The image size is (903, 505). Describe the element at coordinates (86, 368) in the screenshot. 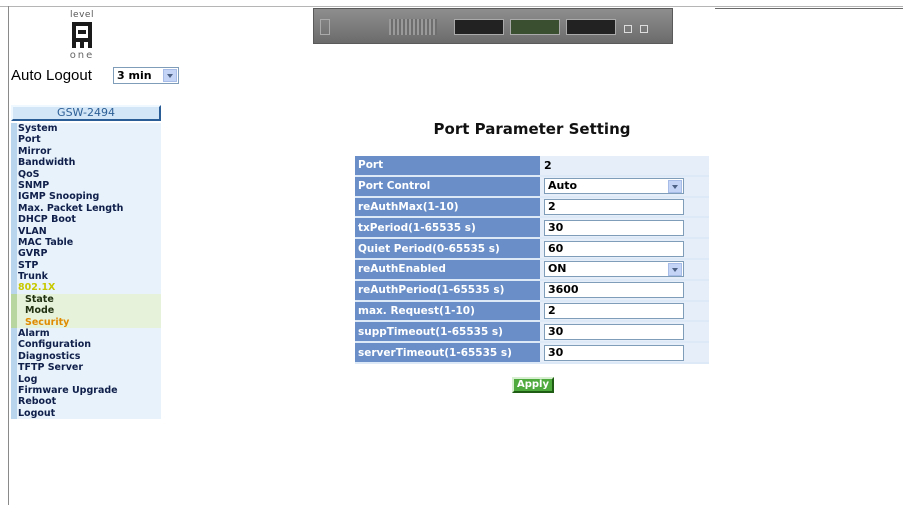

I see `menu-item-tftp-server: TFTP Server` at that location.